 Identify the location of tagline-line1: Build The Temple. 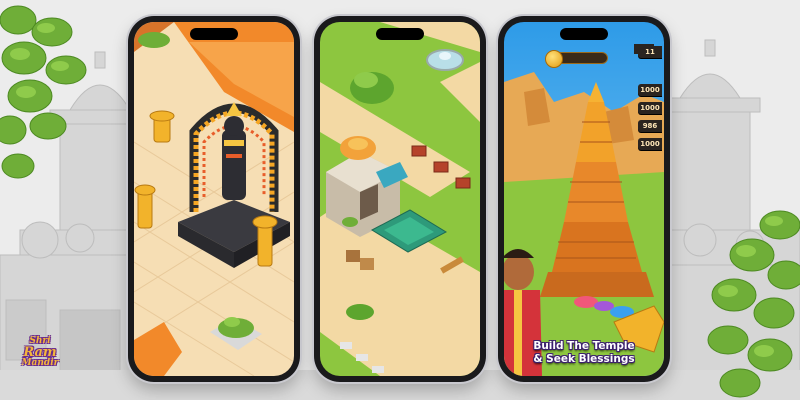
(584, 346).